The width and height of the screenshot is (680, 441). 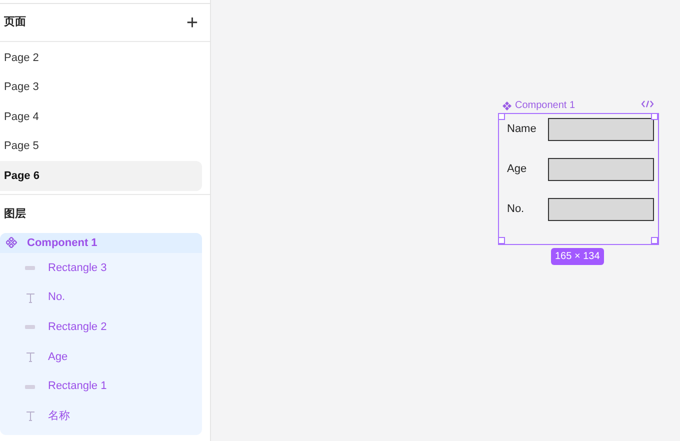 I want to click on panel-title: 页面, so click(x=15, y=22).